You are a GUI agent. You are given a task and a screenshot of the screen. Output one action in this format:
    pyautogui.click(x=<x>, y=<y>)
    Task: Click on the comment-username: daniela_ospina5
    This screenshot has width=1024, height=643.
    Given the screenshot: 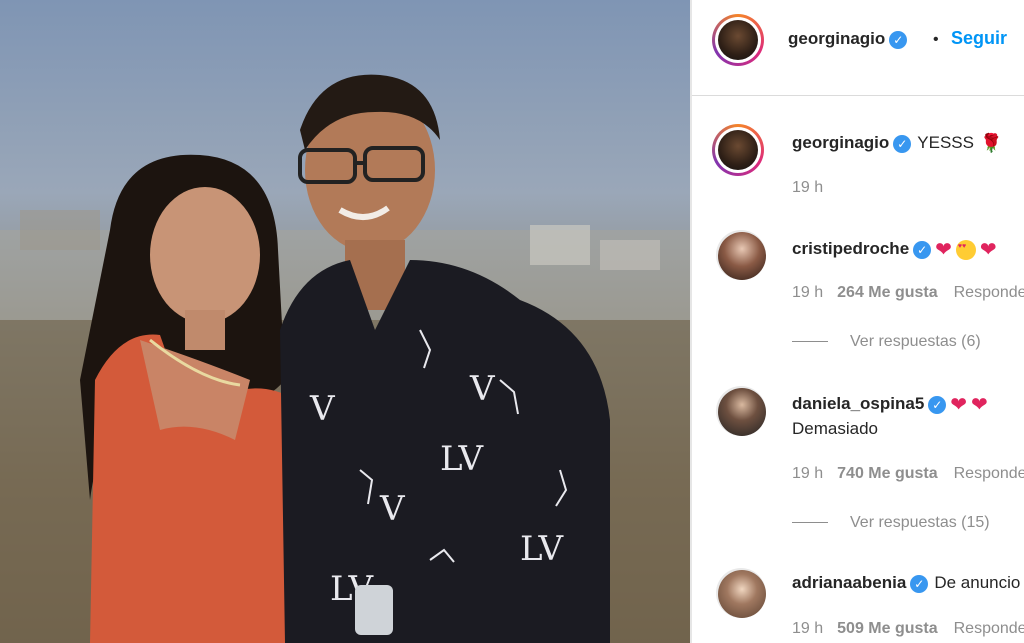 What is the action you would take?
    pyautogui.click(x=858, y=403)
    